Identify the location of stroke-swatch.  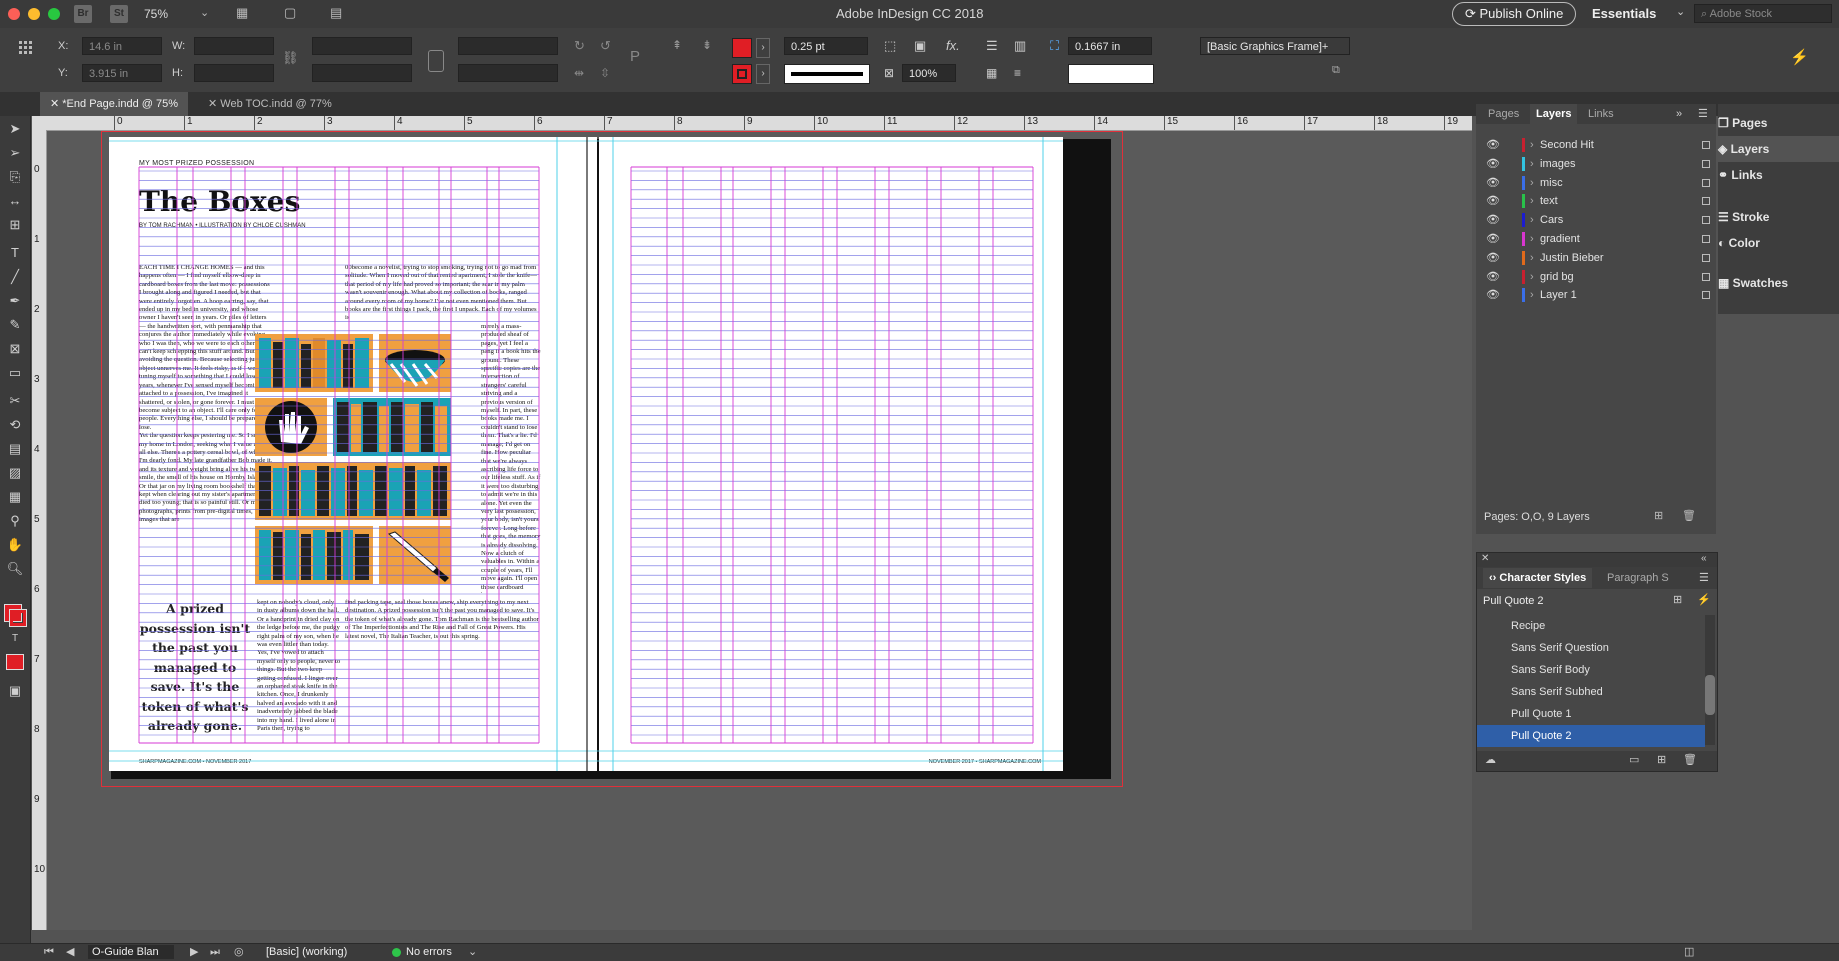
(742, 74).